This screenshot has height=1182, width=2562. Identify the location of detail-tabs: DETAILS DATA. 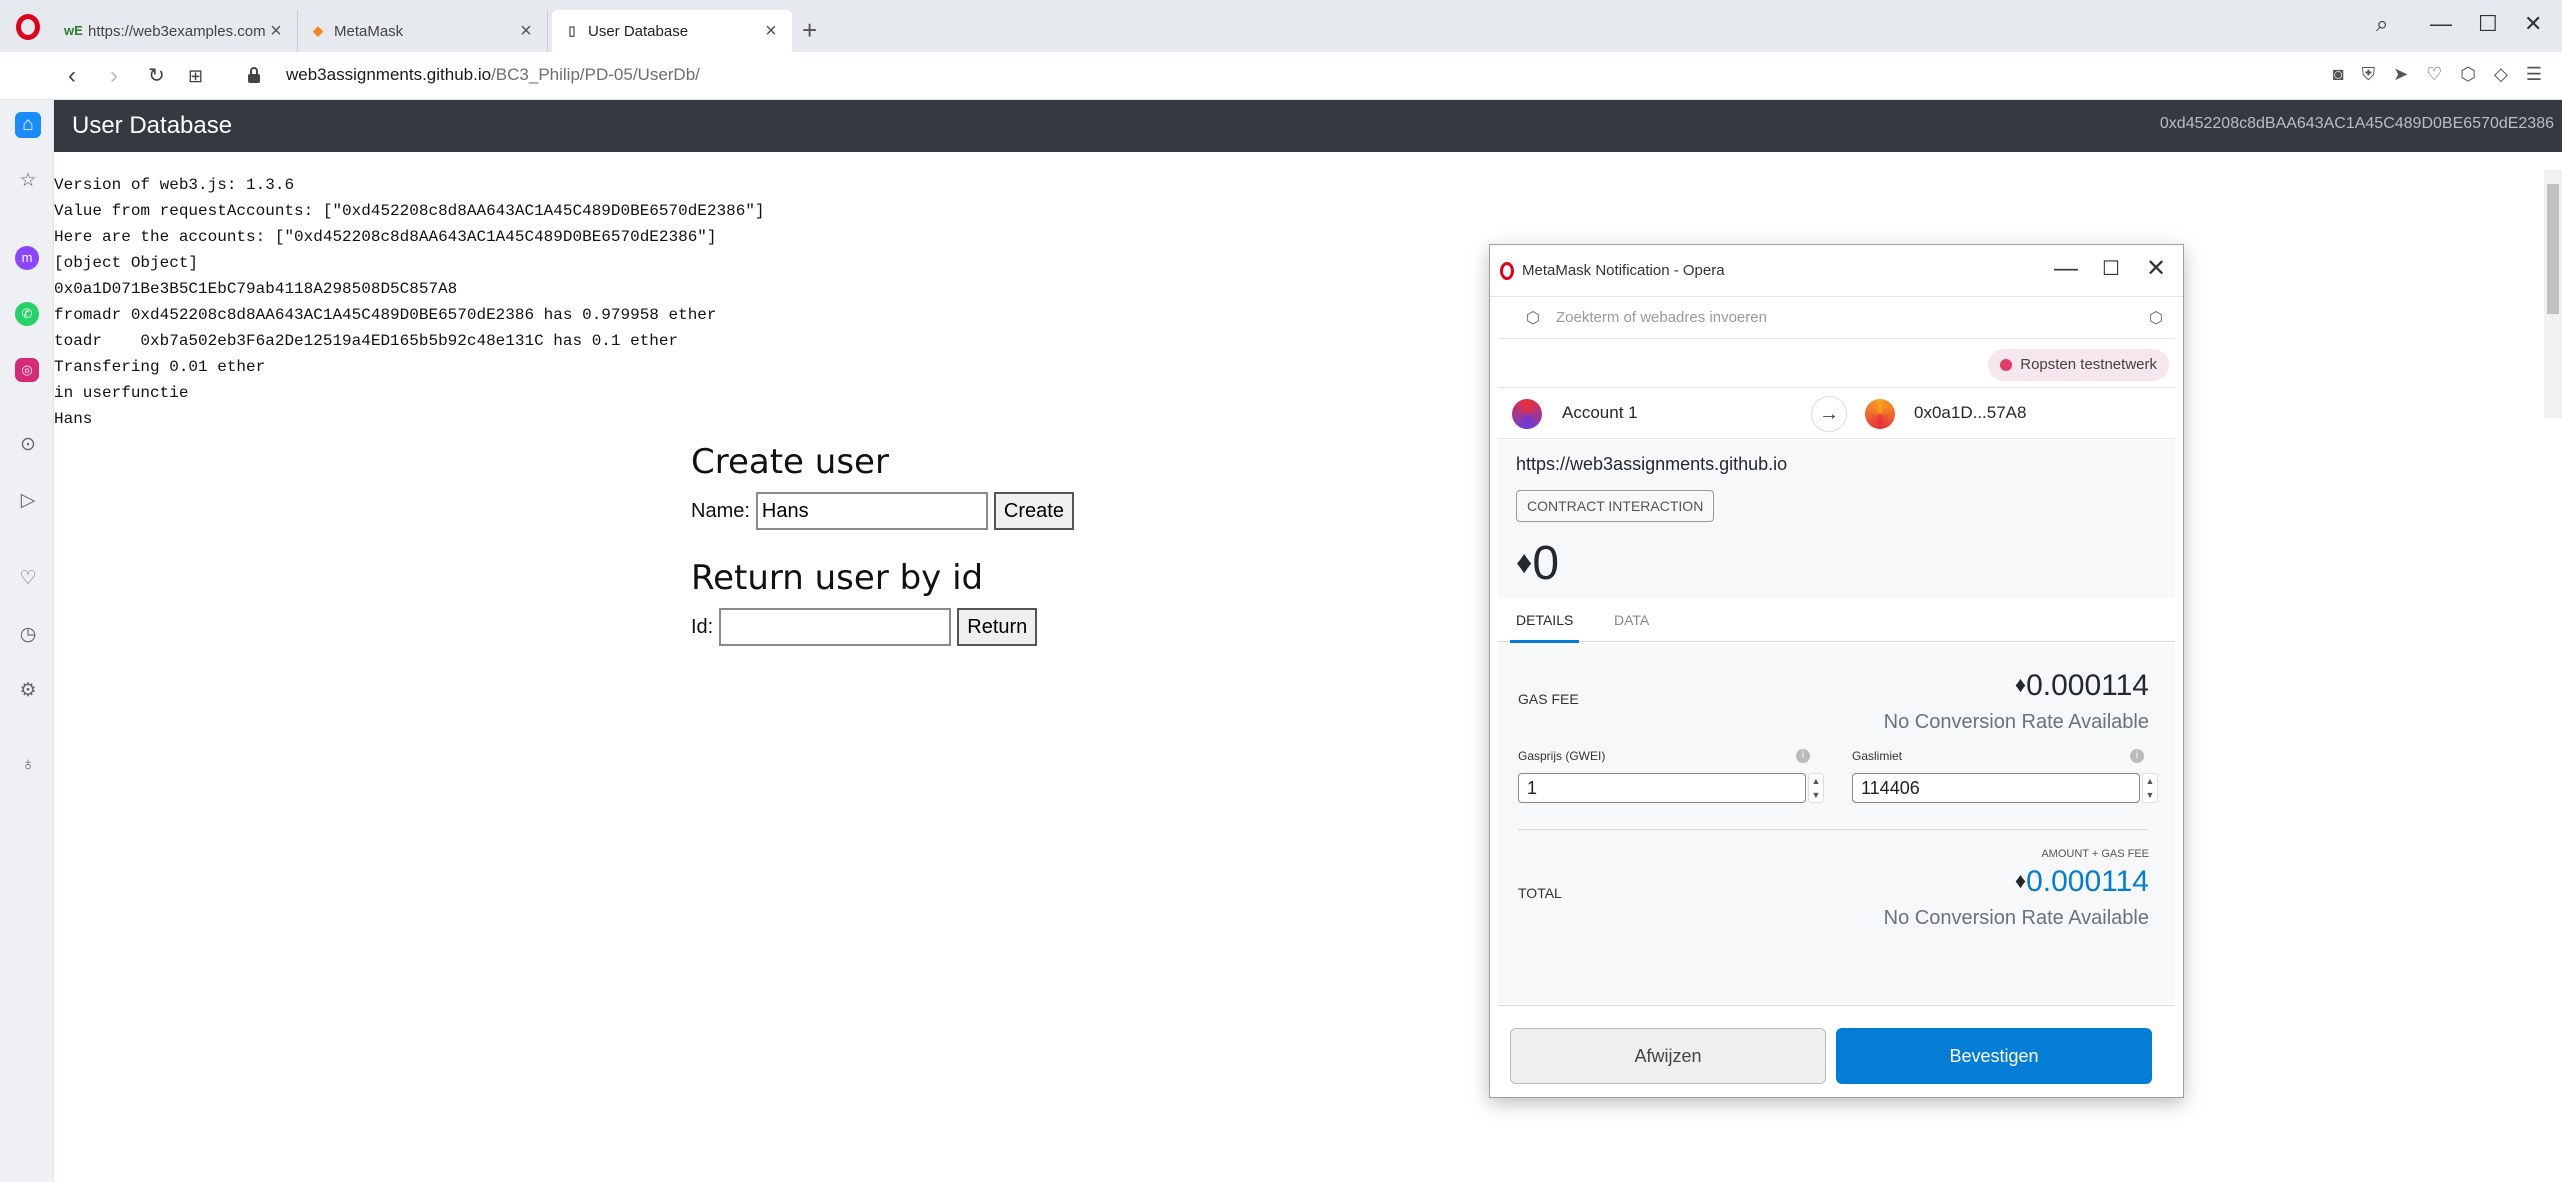
(1836, 620).